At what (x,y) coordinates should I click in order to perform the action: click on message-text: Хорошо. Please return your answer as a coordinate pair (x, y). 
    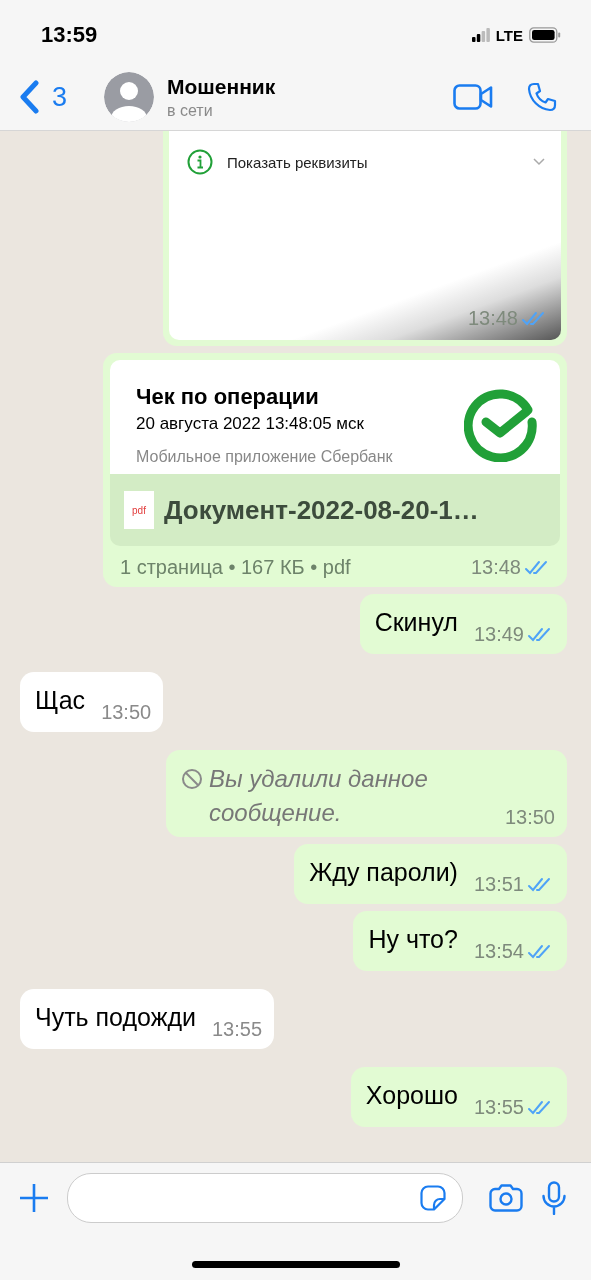
    Looking at the image, I should click on (411, 1095).